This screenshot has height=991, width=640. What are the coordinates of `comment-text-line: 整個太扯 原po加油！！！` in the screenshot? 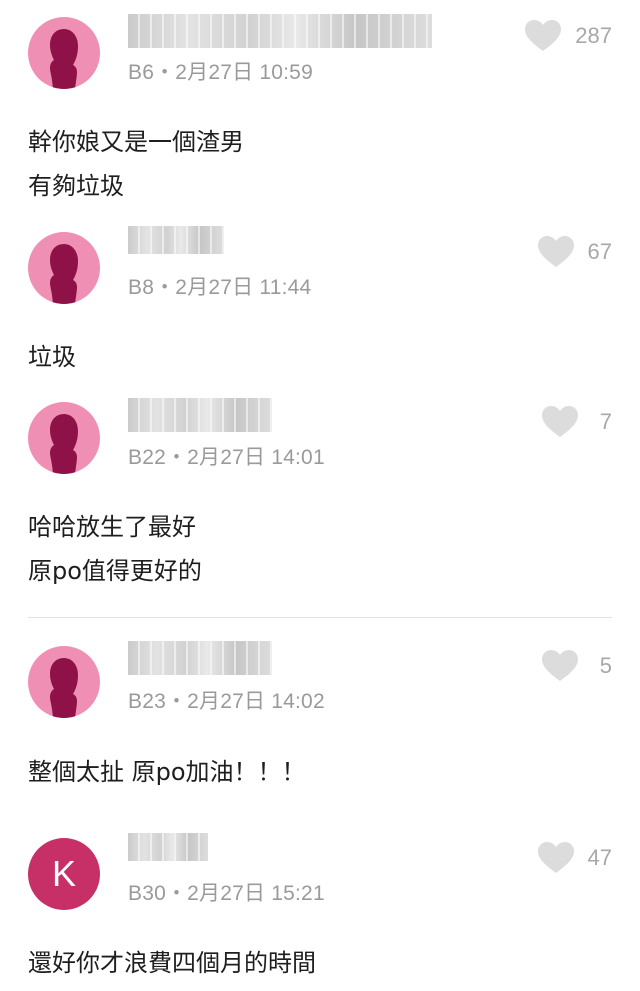 It's located at (167, 772).